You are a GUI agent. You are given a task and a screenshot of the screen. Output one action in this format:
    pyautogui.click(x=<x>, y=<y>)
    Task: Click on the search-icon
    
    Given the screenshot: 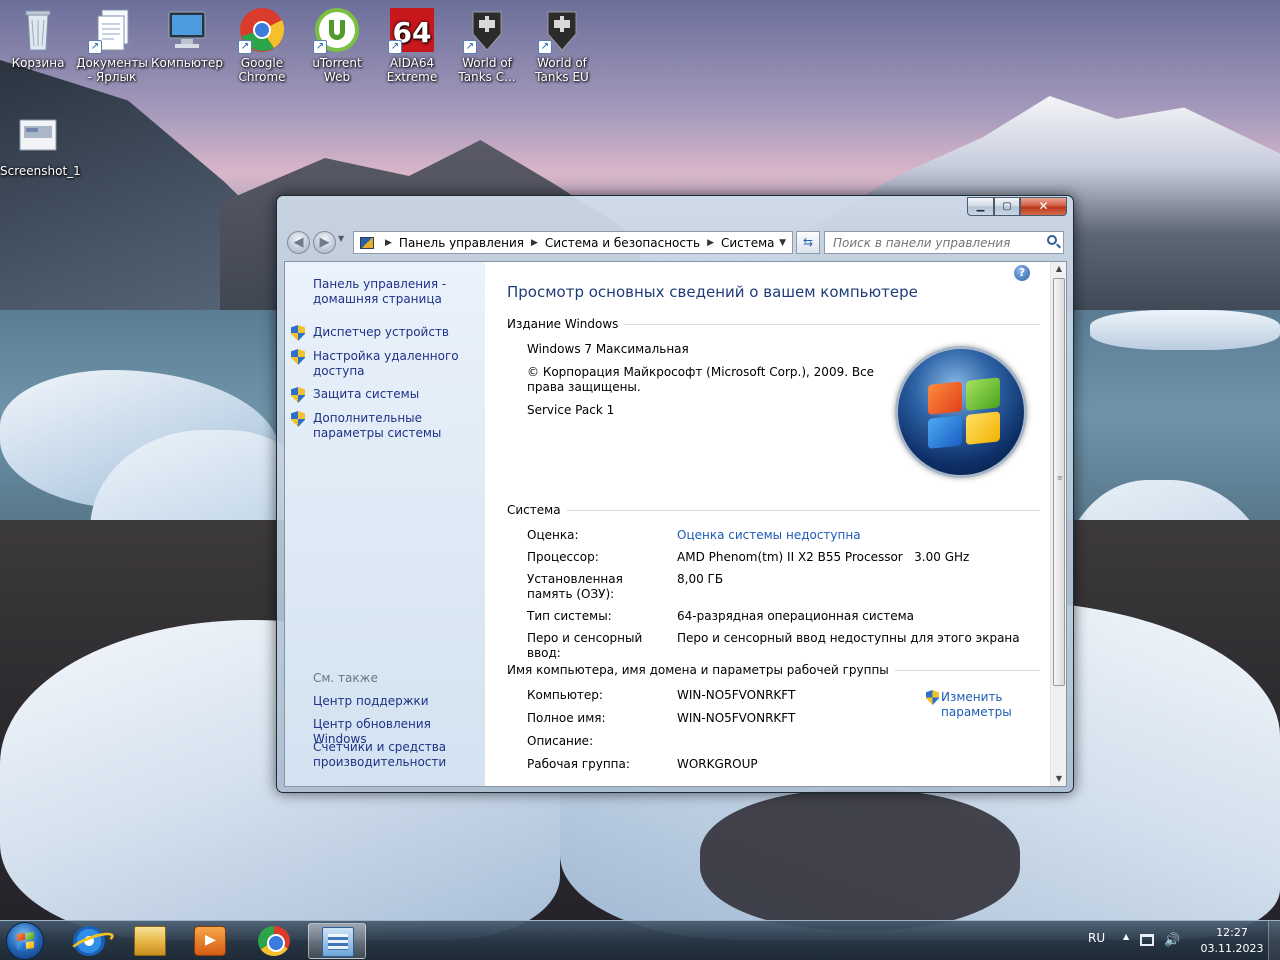 What is the action you would take?
    pyautogui.click(x=1052, y=240)
    